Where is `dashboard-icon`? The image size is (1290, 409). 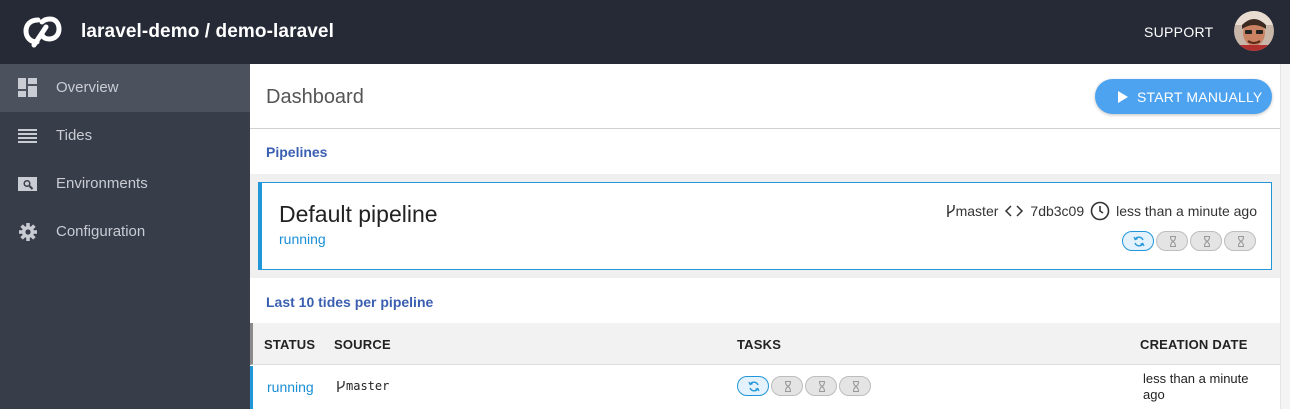
dashboard-icon is located at coordinates (27, 87).